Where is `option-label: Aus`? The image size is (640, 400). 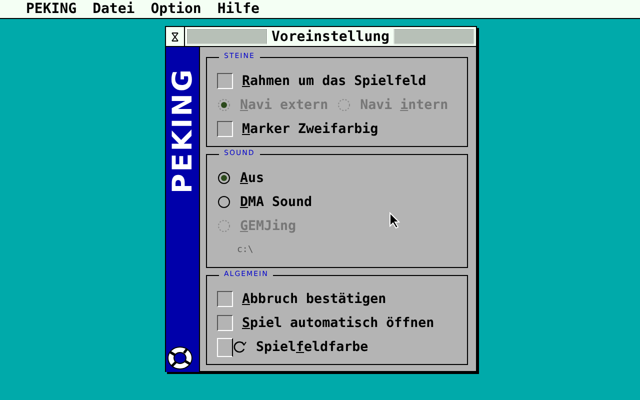 option-label: Aus is located at coordinates (252, 178).